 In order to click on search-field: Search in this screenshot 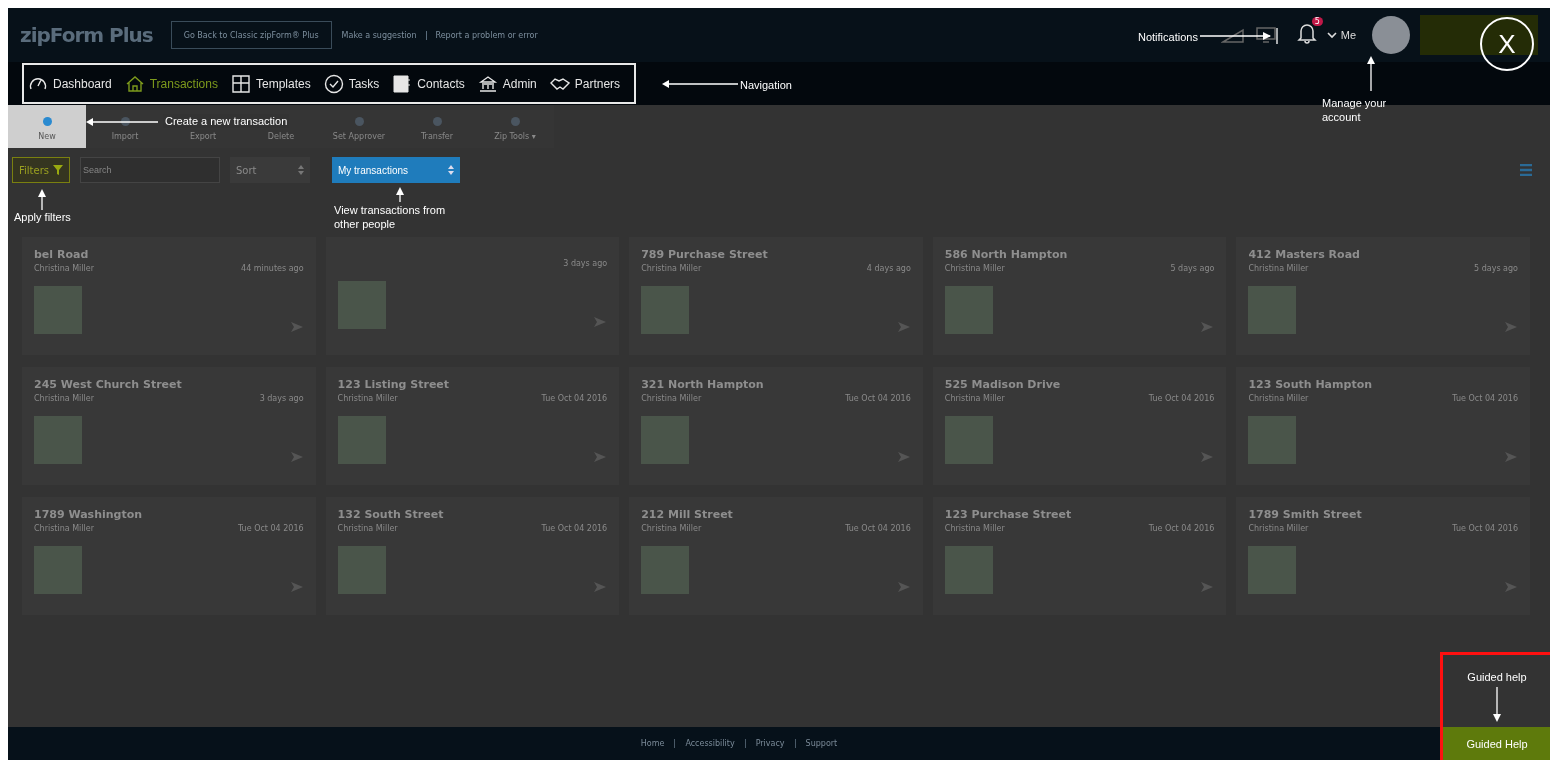, I will do `click(150, 170)`.